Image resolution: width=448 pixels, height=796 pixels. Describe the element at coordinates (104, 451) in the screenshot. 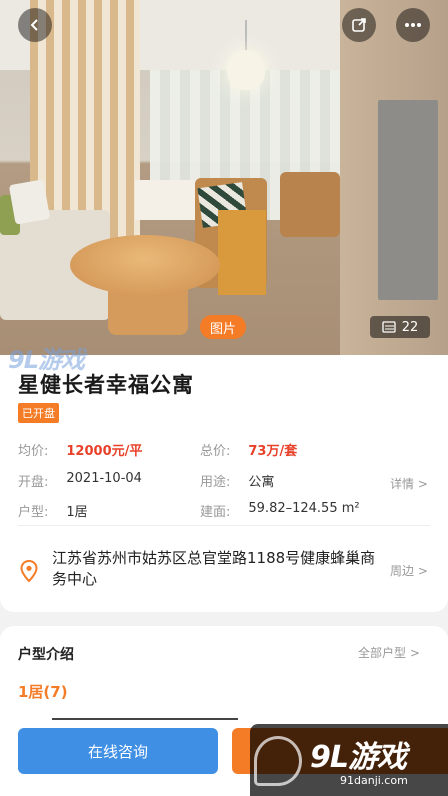

I see `avg-price-value: 12000元/平` at that location.